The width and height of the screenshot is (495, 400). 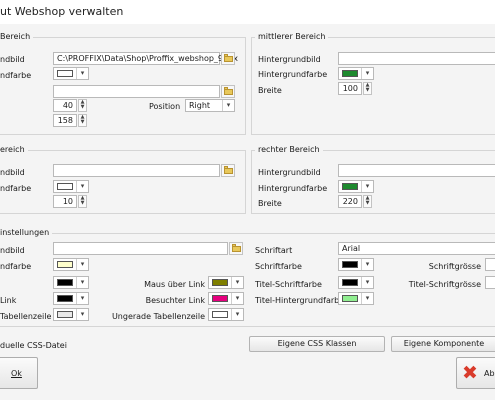 What do you see at coordinates (65, 201) in the screenshot?
I see `left-lower-spinner: 10` at bounding box center [65, 201].